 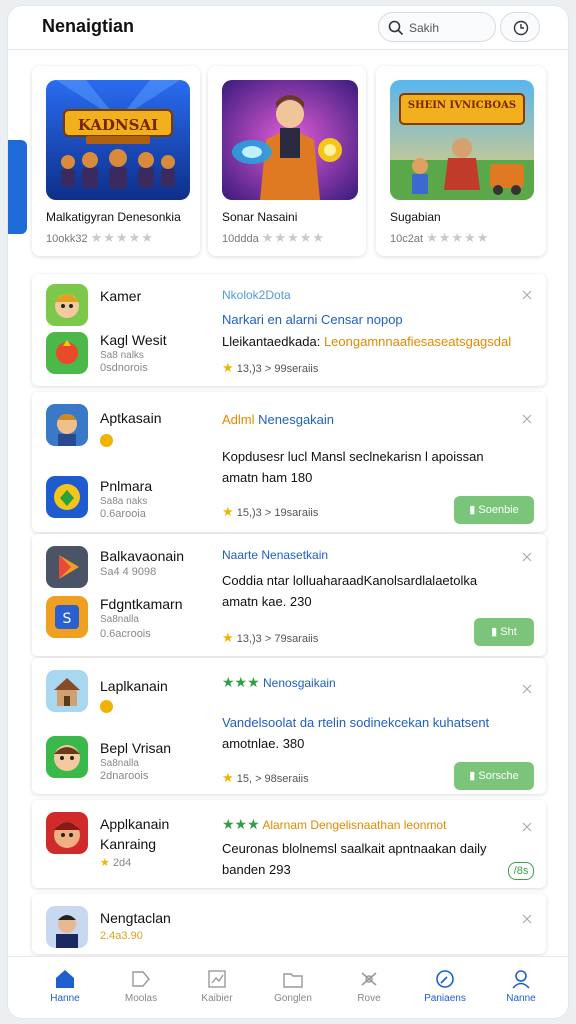 I want to click on card-action-button: ▮ Sht, so click(x=504, y=632).